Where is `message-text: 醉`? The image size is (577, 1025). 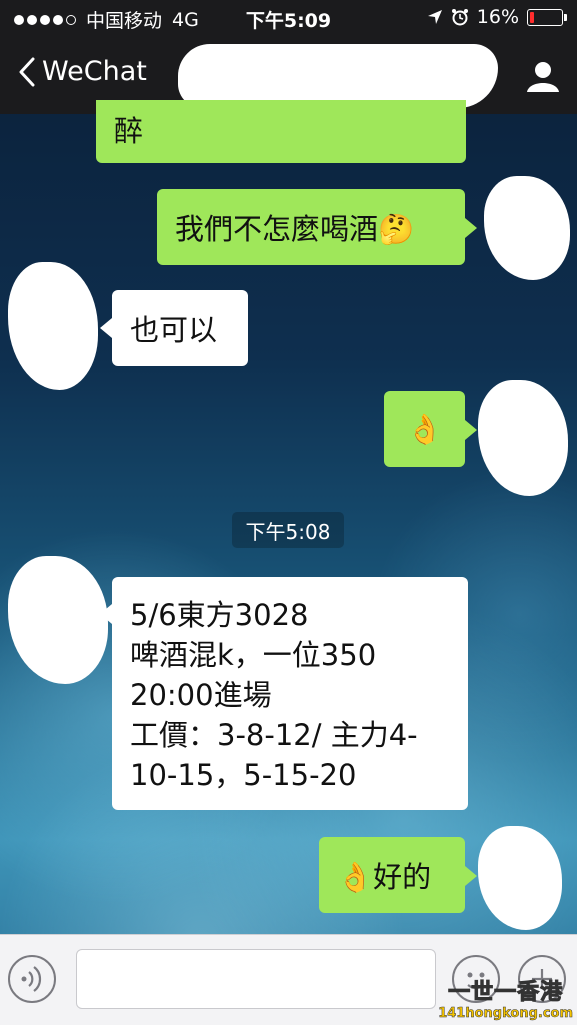 message-text: 醉 is located at coordinates (129, 131).